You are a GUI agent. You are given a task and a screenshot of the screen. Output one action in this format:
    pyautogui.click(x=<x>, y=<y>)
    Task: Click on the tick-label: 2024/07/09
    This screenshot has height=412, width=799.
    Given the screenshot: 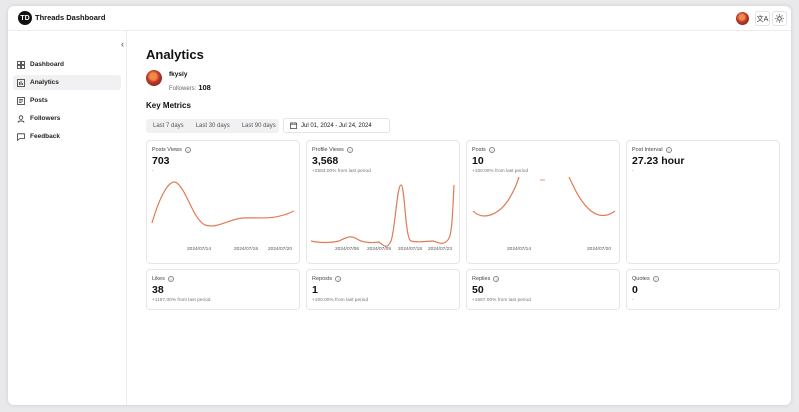 What is the action you would take?
    pyautogui.click(x=379, y=249)
    